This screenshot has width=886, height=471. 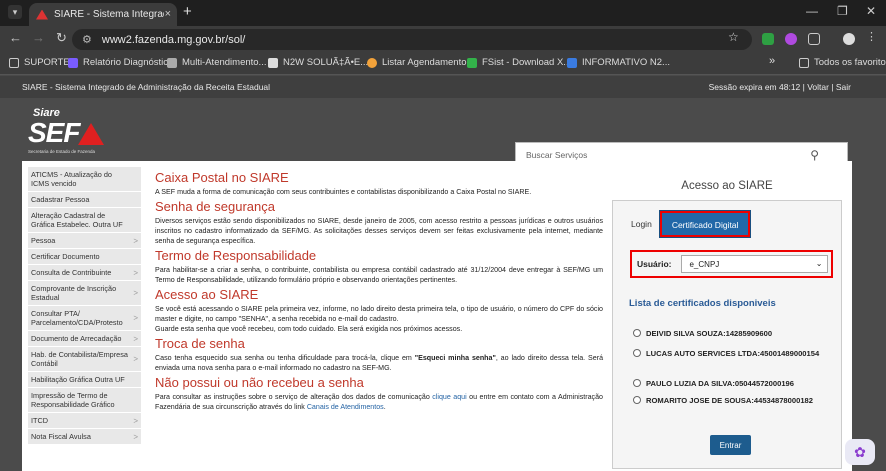 What do you see at coordinates (39, 62) in the screenshot?
I see `bookmark-suporte: SUPORTE` at bounding box center [39, 62].